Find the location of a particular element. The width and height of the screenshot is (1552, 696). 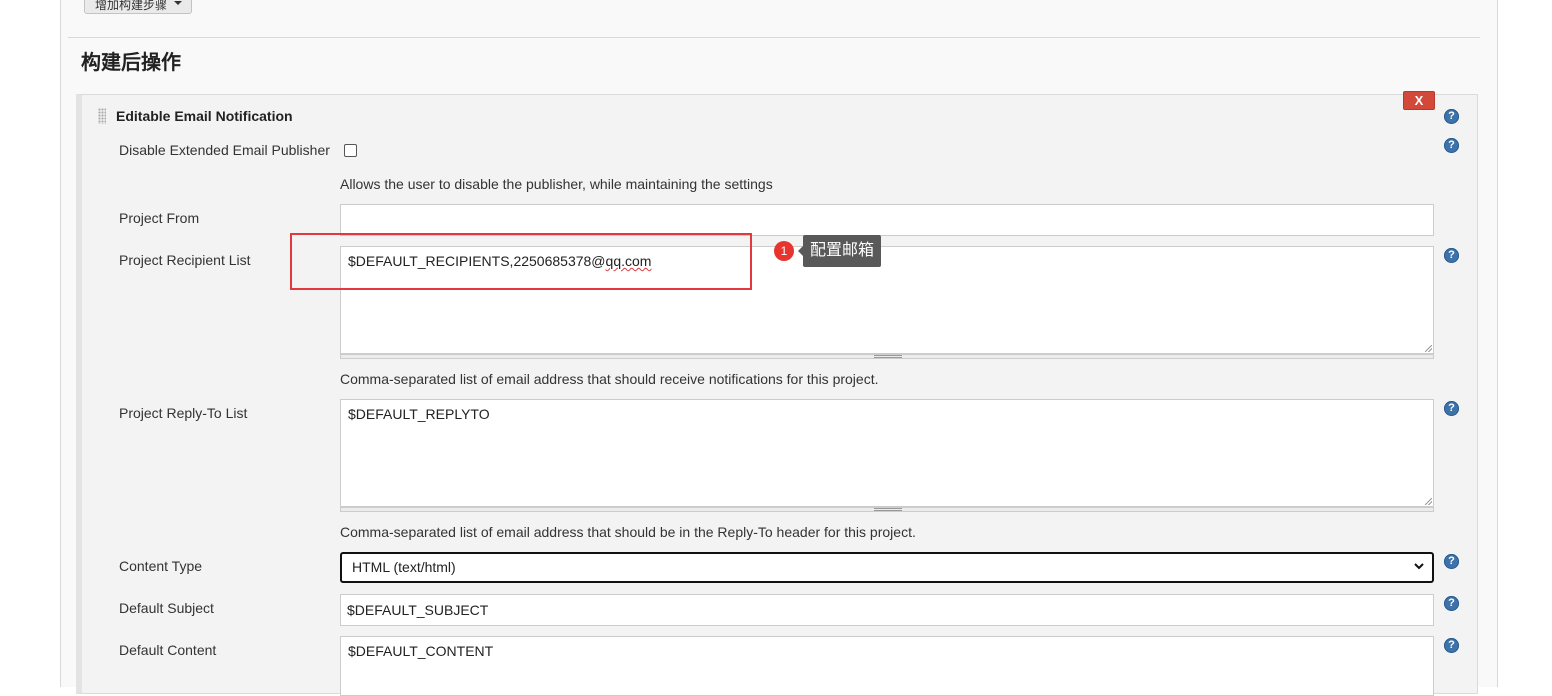

add-build-step-label: 增加构建步骤 is located at coordinates (131, 6).